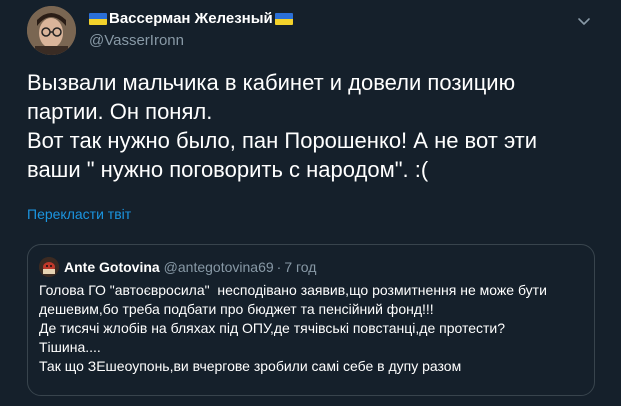 The image size is (621, 406). I want to click on tweet-menu-button, so click(584, 21).